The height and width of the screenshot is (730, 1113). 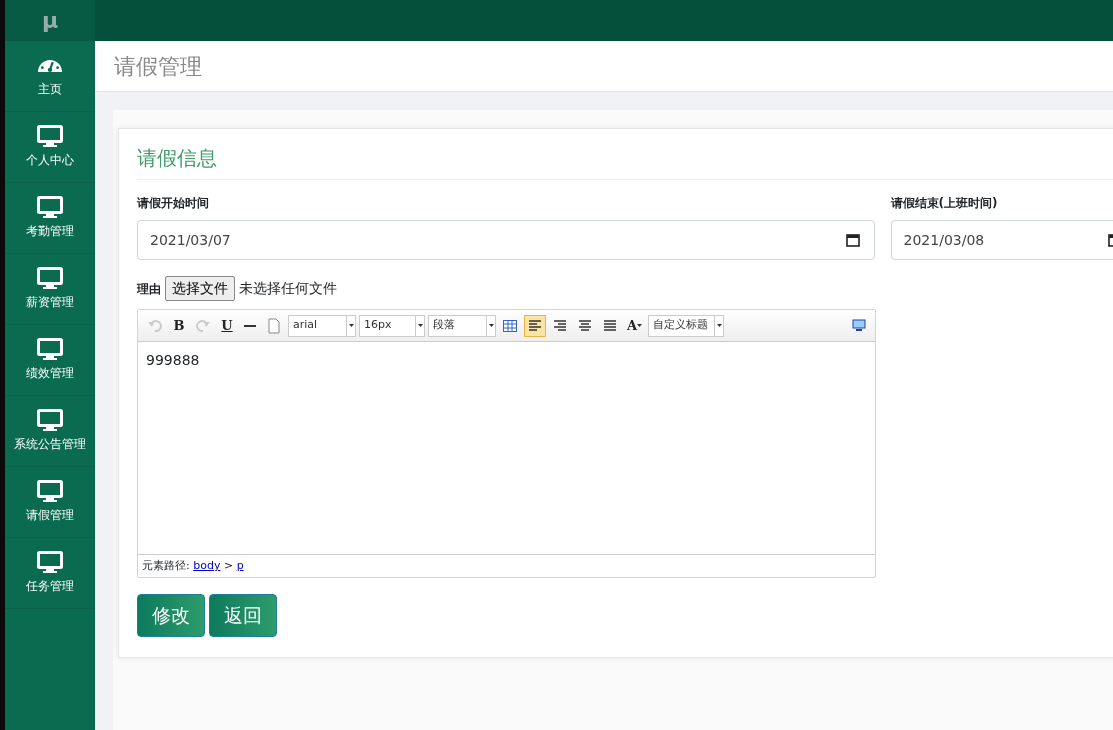 What do you see at coordinates (585, 325) in the screenshot?
I see `align-center-icon` at bounding box center [585, 325].